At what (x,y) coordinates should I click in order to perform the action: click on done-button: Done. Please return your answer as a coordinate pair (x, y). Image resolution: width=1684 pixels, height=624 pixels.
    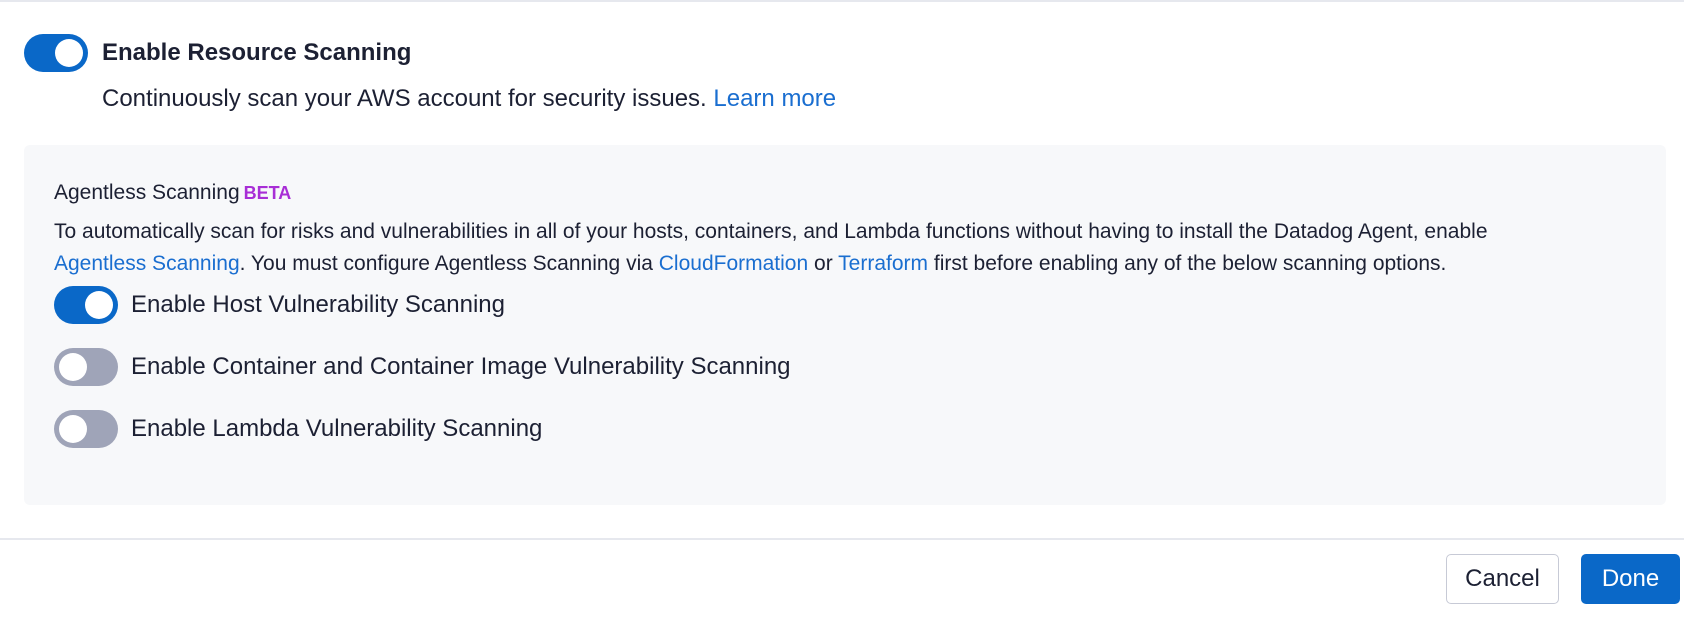
    Looking at the image, I should click on (1630, 579).